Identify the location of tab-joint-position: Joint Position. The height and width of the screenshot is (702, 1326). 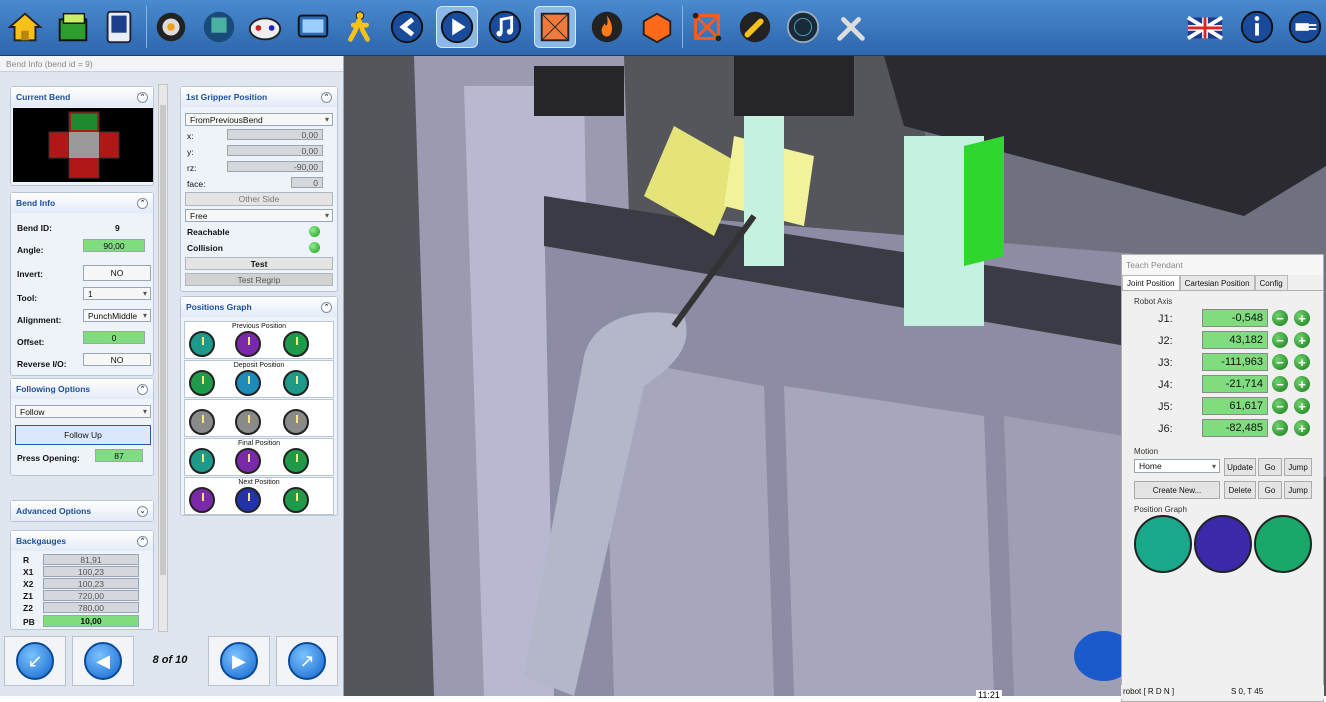
(1151, 282).